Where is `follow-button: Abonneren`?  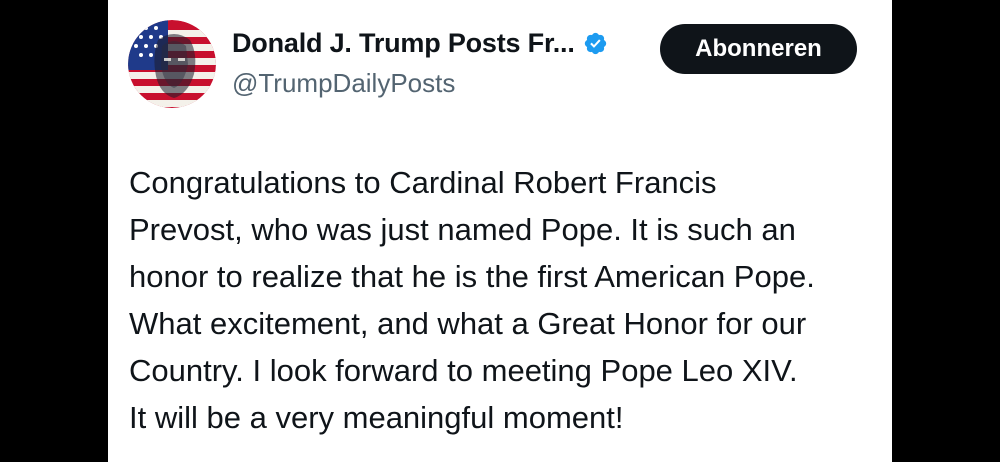
follow-button: Abonneren is located at coordinates (758, 49).